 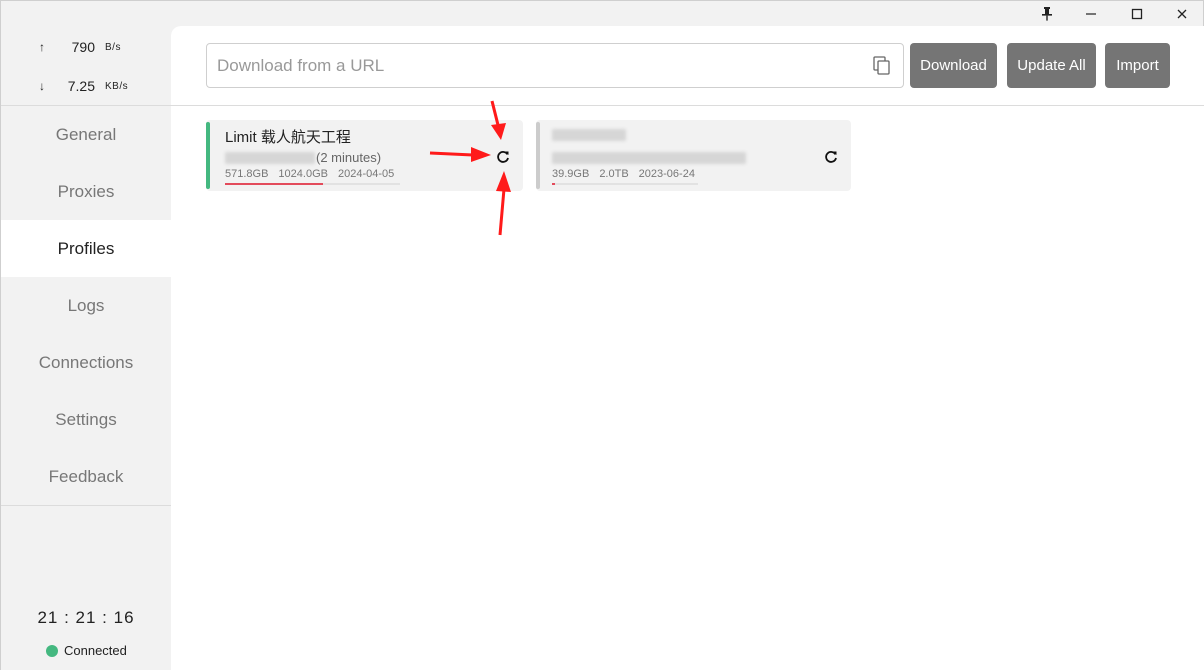 I want to click on profile-updated: (2 minutes), so click(x=349, y=157).